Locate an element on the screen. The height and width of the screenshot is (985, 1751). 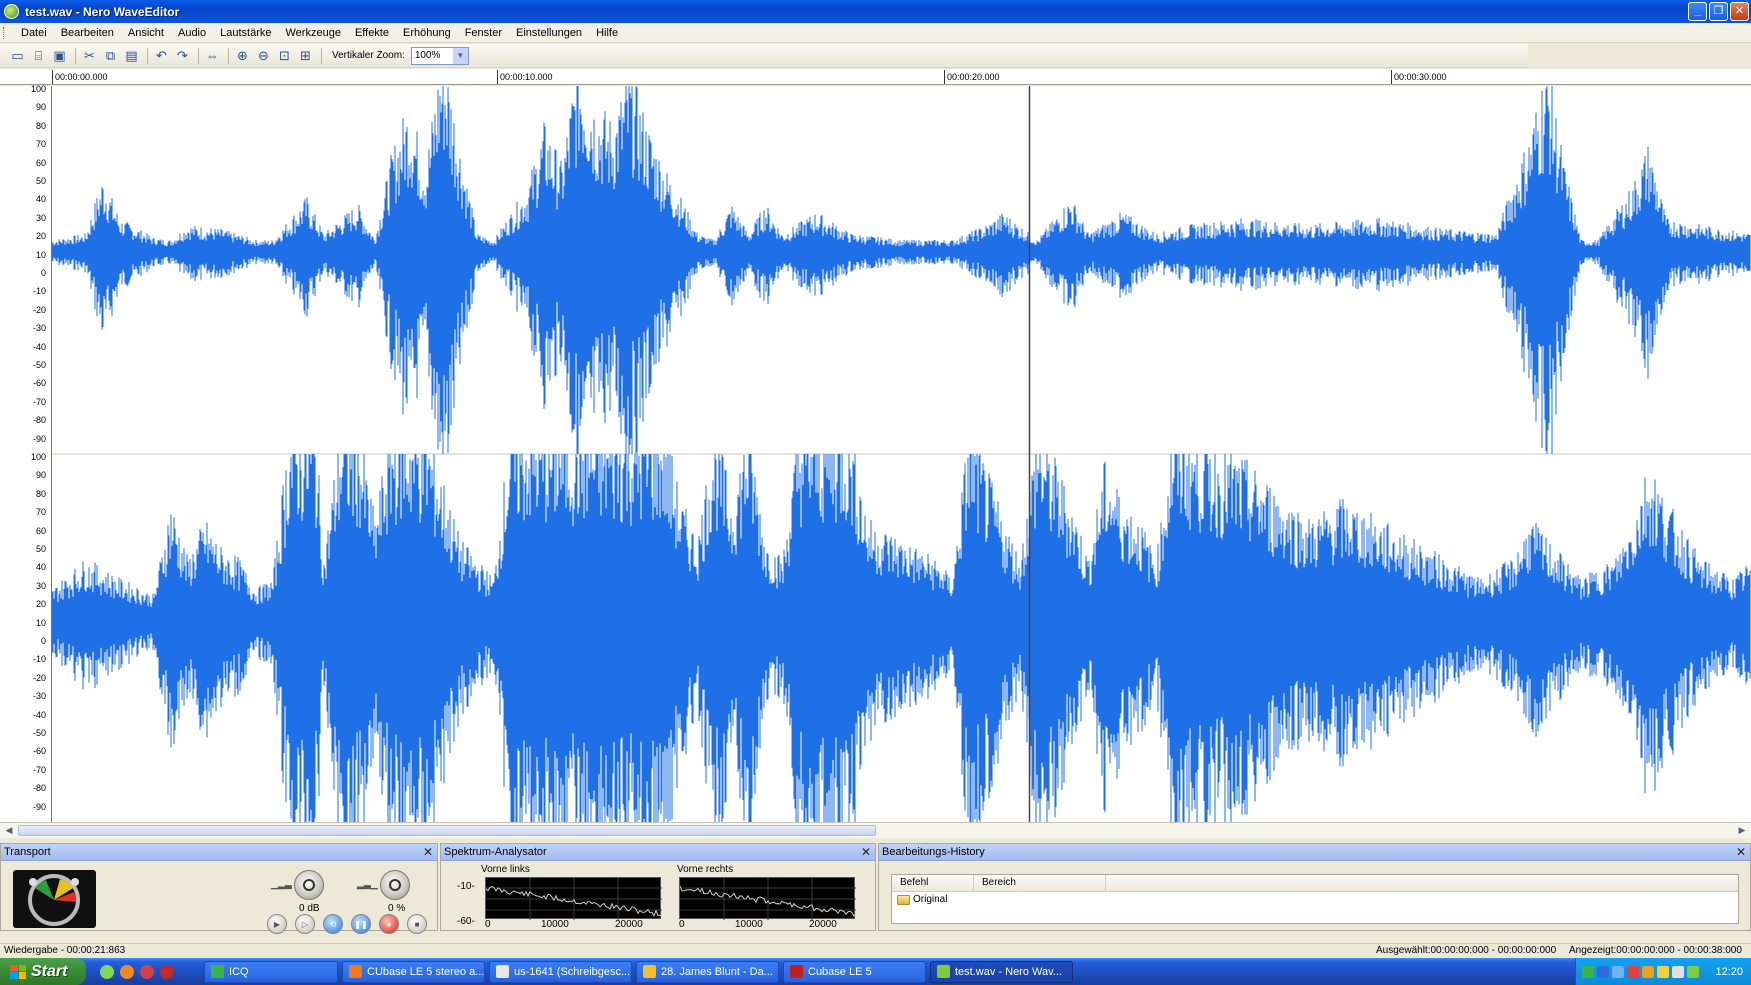
tray-icq-icon is located at coordinates (1588, 971).